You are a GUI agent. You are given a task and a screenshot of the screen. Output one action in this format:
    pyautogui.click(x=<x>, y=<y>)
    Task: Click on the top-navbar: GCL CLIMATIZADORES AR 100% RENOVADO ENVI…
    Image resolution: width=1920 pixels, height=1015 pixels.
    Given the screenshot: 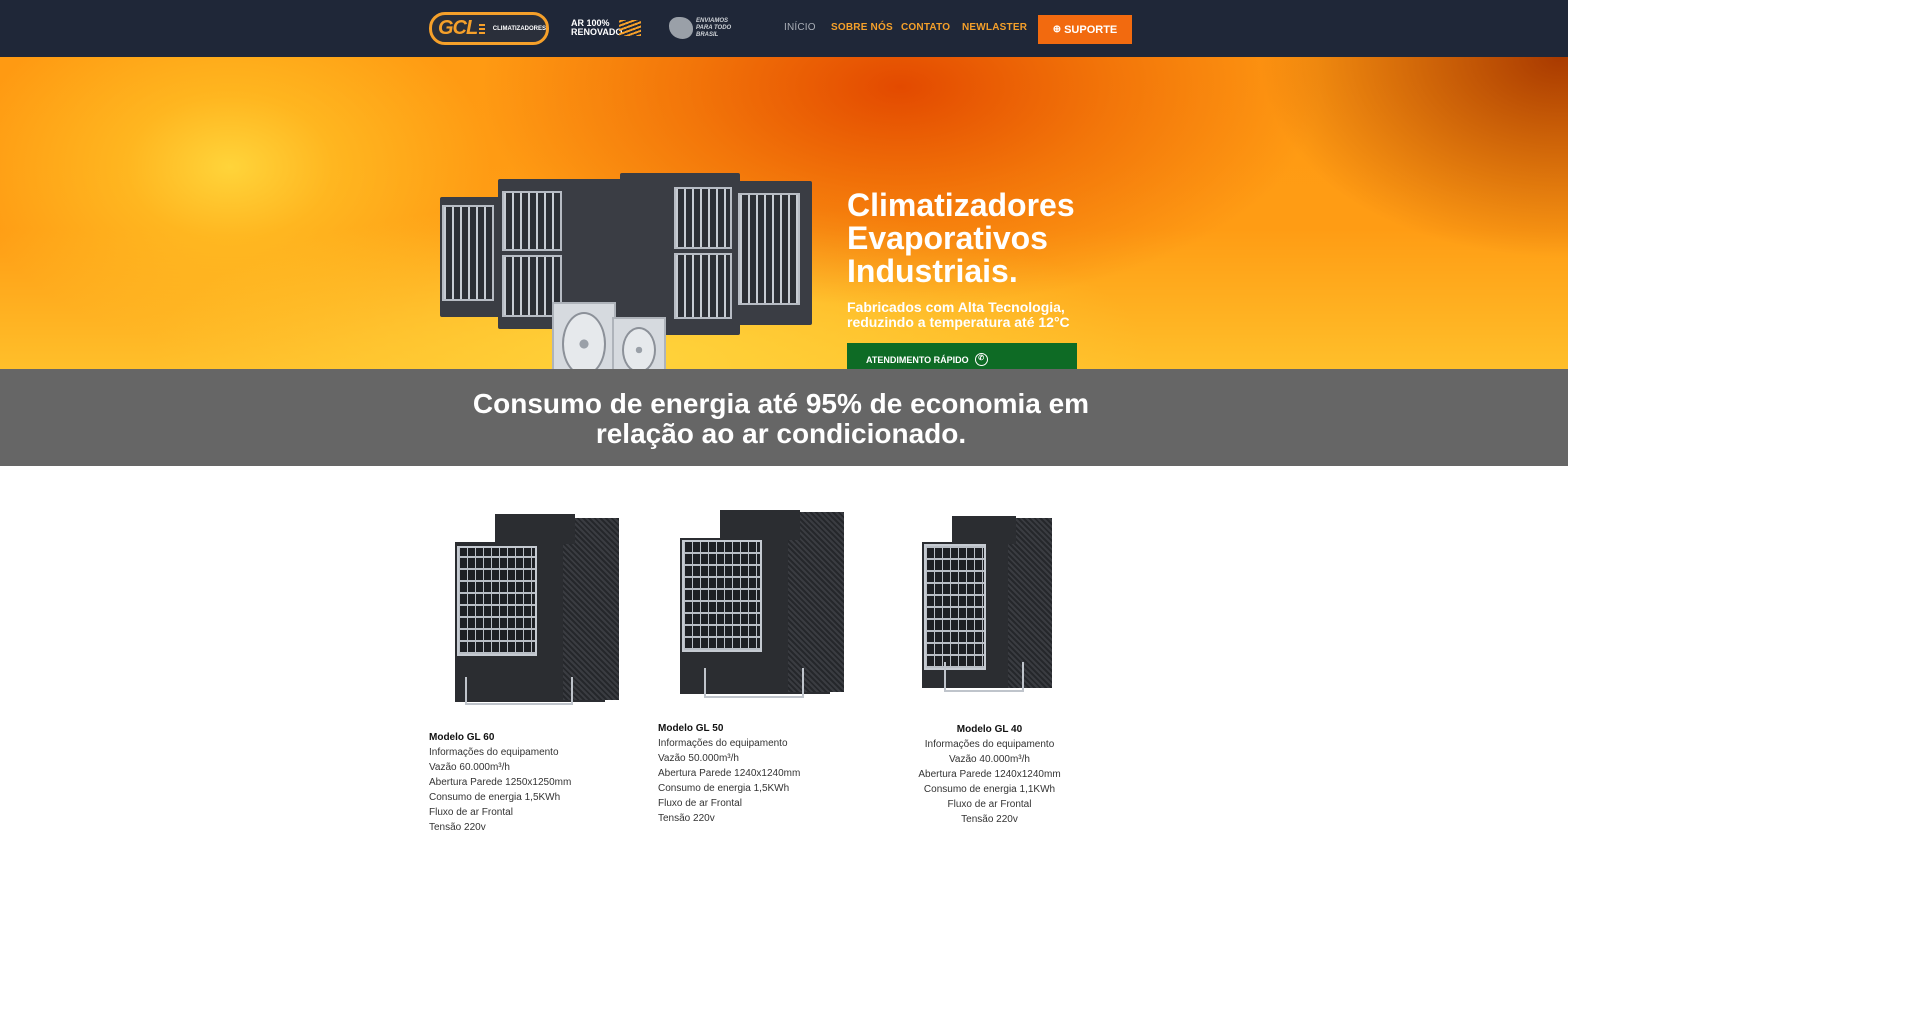 What is the action you would take?
    pyautogui.click(x=784, y=28)
    